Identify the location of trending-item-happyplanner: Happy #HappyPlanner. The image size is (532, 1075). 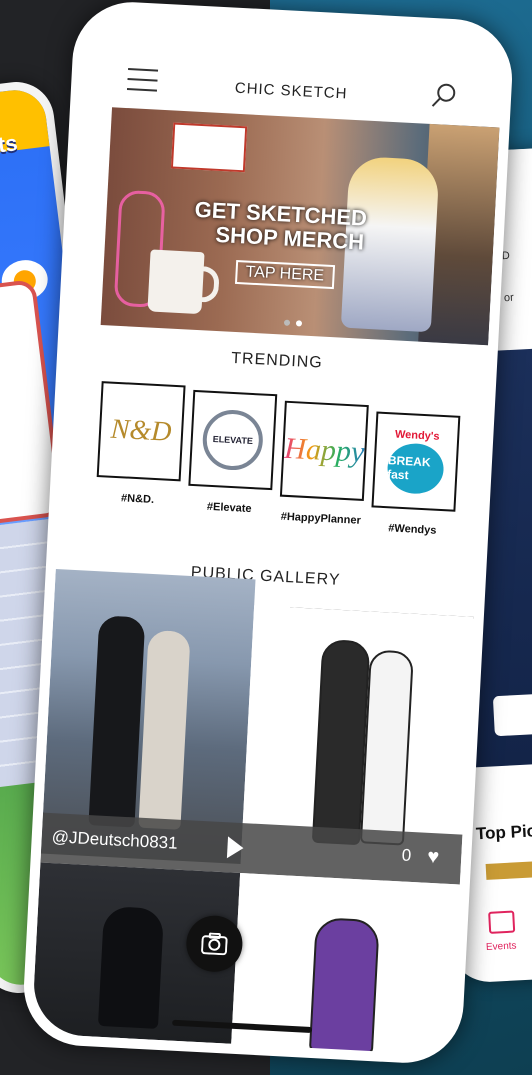
(324, 463).